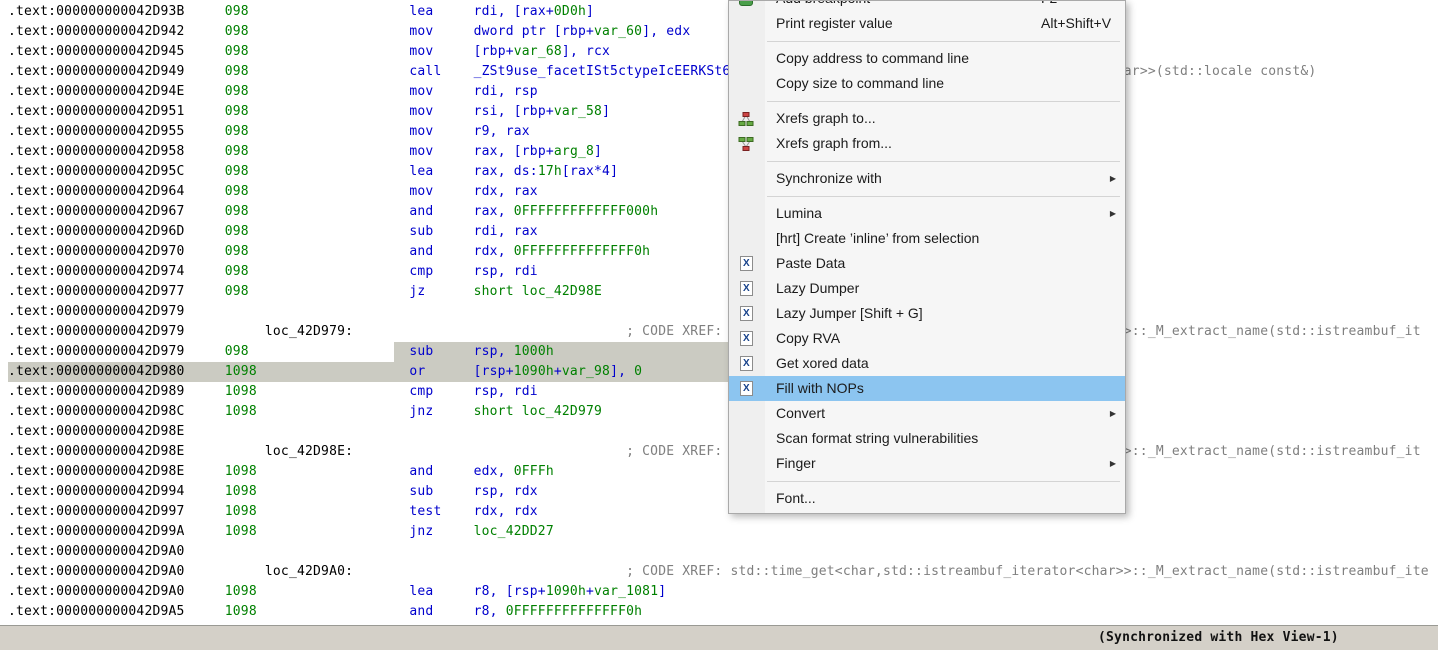  What do you see at coordinates (927, 413) in the screenshot?
I see `menu-item-convert: Convert ▶` at bounding box center [927, 413].